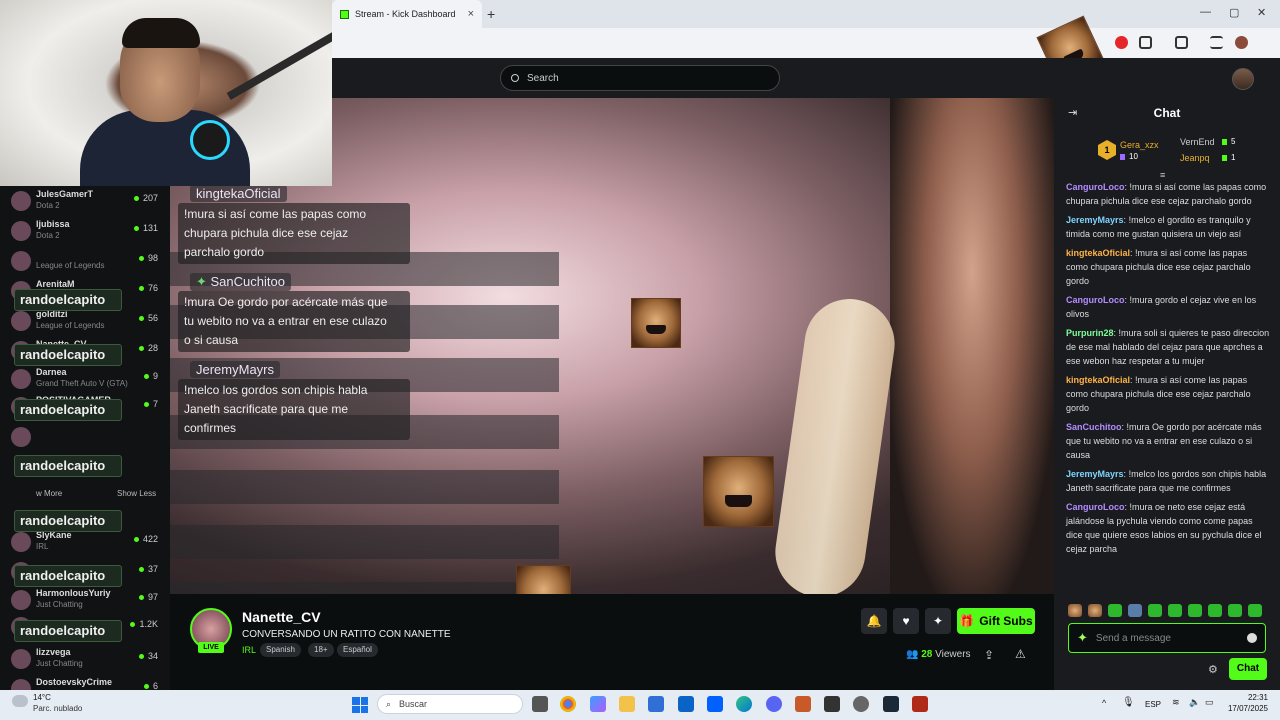 This screenshot has height=720, width=1280. I want to click on chrome-icon, so click(568, 704).